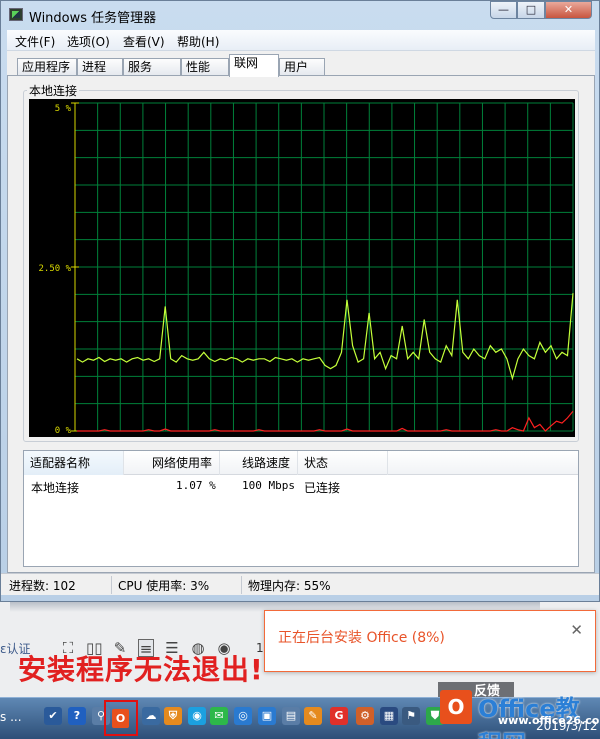 The width and height of the screenshot is (600, 739). What do you see at coordinates (53, 90) in the screenshot?
I see `connection-group-title: 本地连接` at bounding box center [53, 90].